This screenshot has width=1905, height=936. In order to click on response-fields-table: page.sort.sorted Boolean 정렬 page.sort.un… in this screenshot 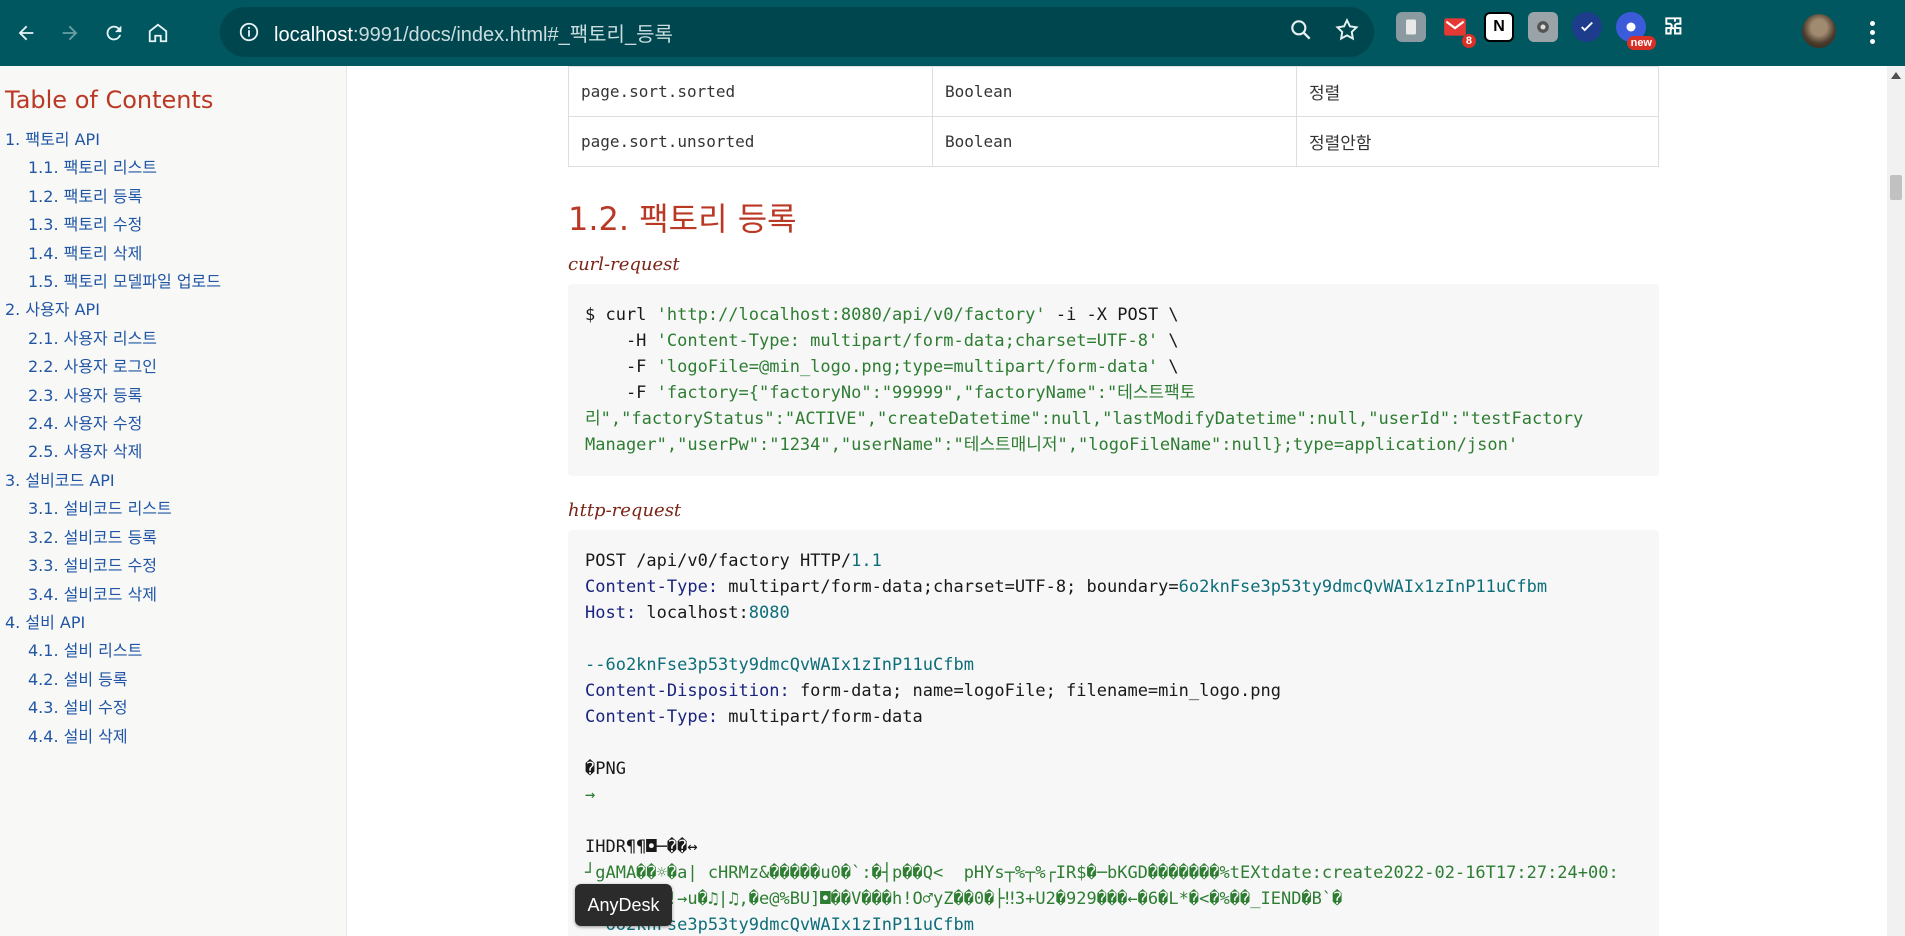, I will do `click(1113, 116)`.